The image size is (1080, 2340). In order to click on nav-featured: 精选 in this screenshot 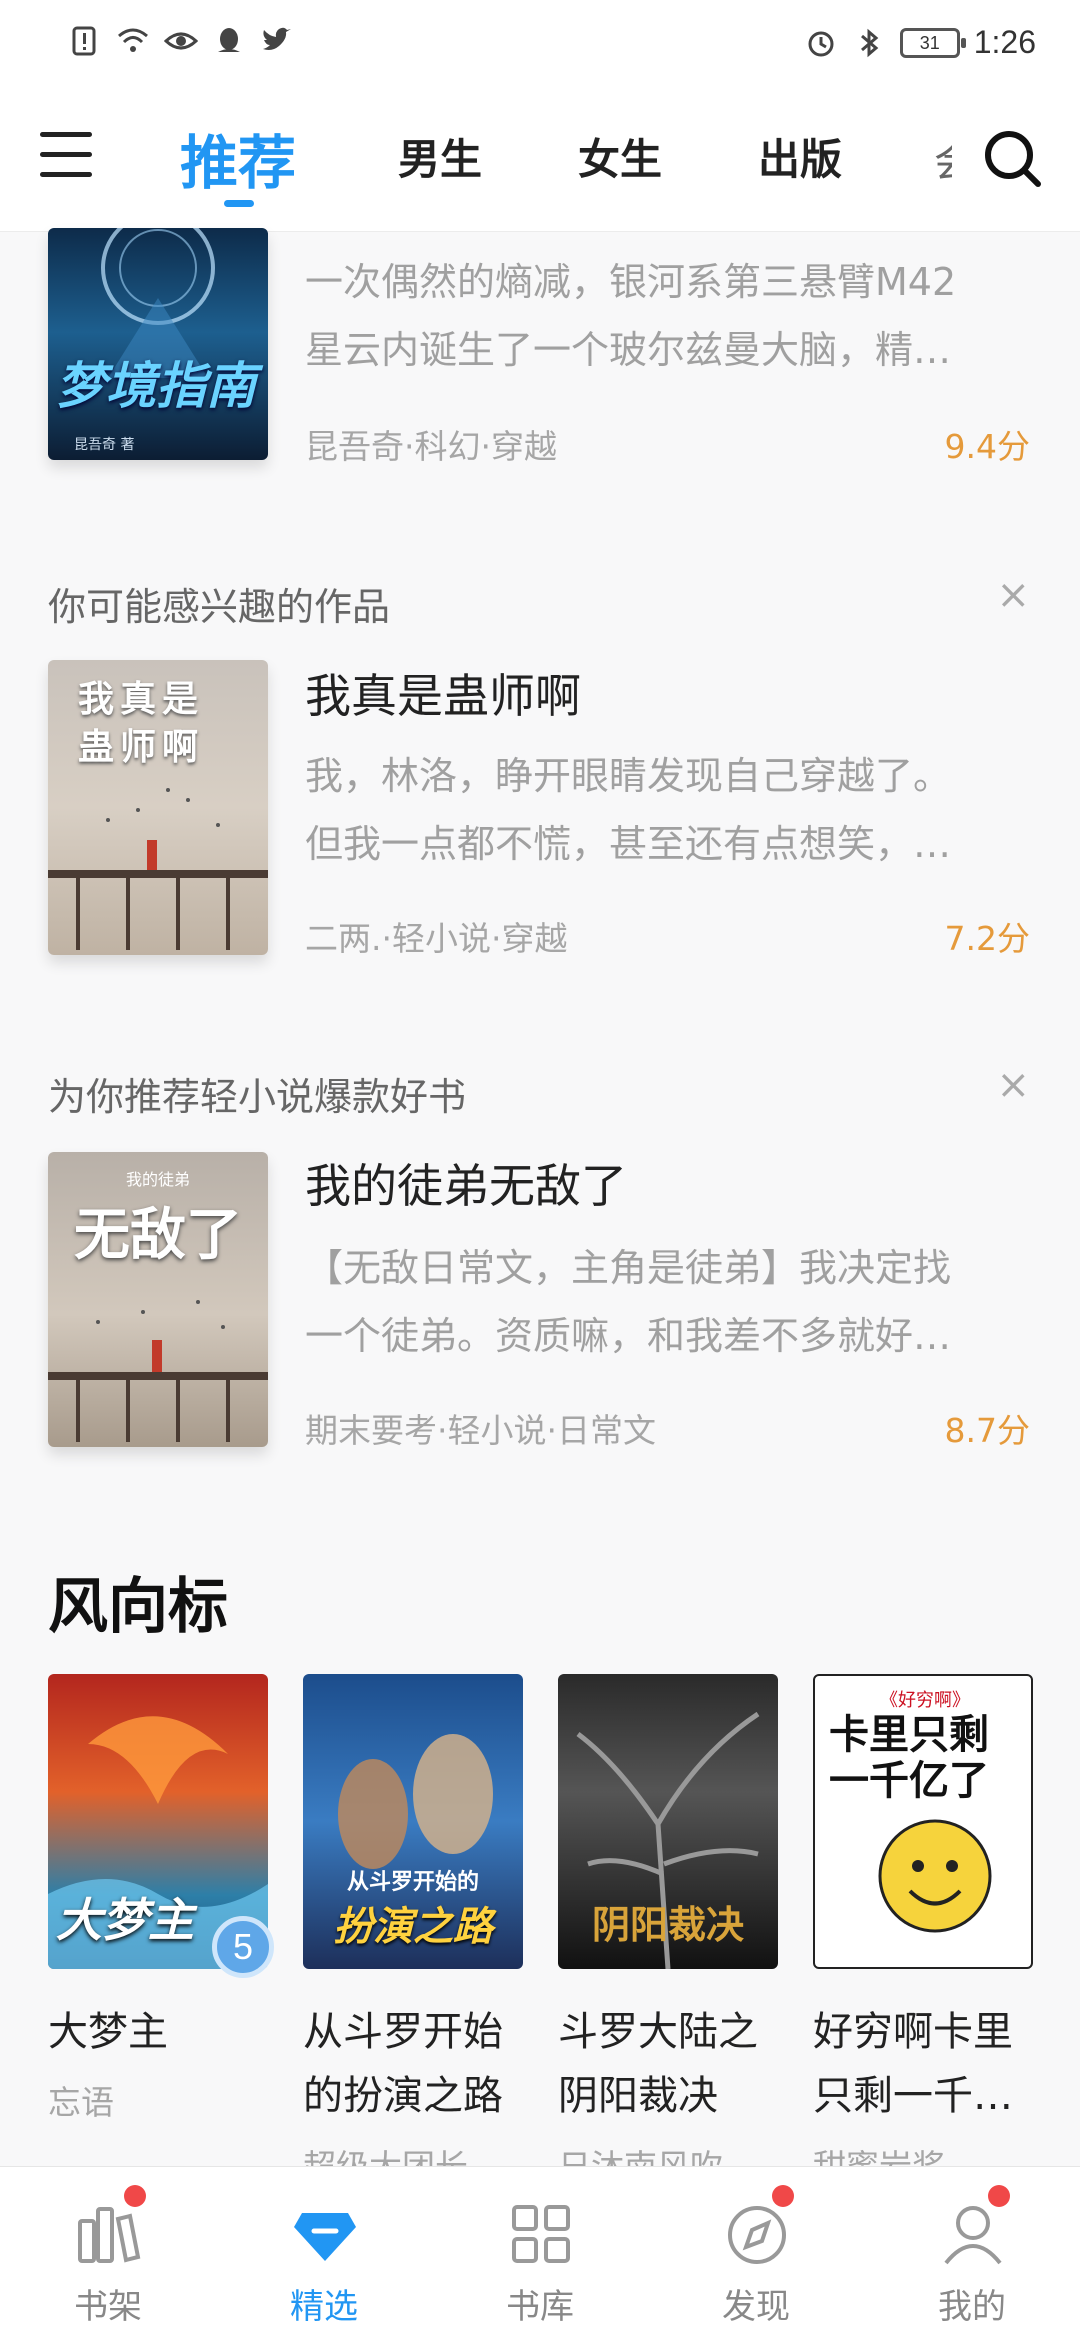, I will do `click(324, 2253)`.